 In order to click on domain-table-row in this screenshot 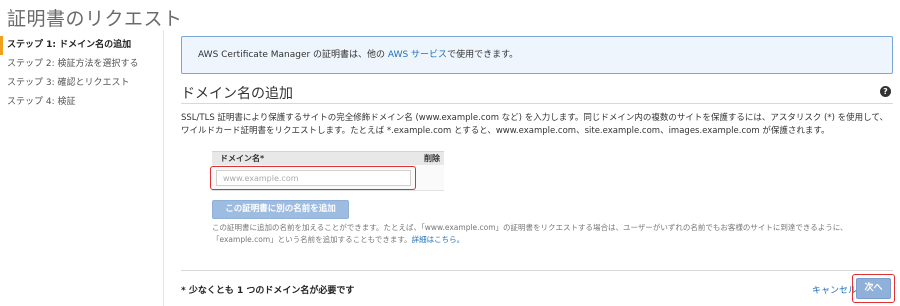, I will do `click(328, 178)`.